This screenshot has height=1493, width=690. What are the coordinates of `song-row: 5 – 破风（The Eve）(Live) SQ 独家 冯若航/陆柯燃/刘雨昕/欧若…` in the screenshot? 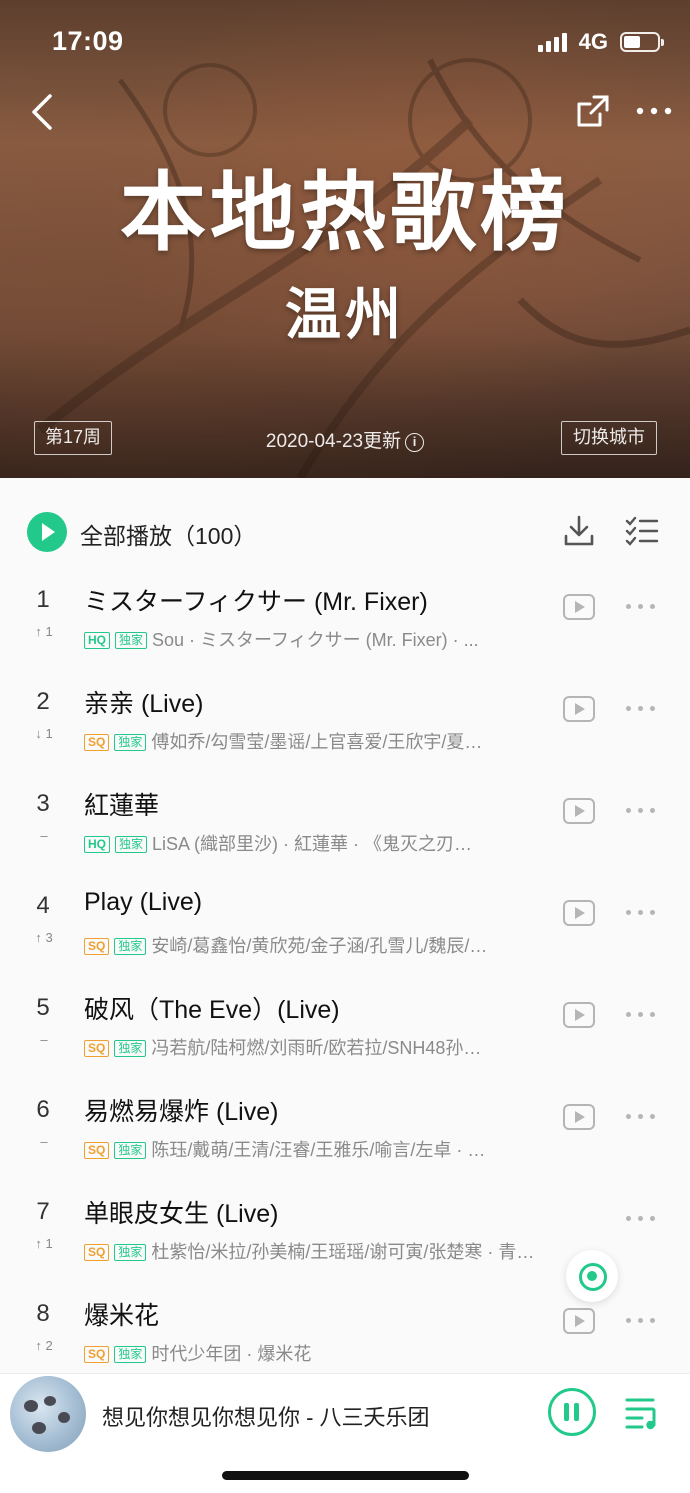 It's located at (345, 1017).